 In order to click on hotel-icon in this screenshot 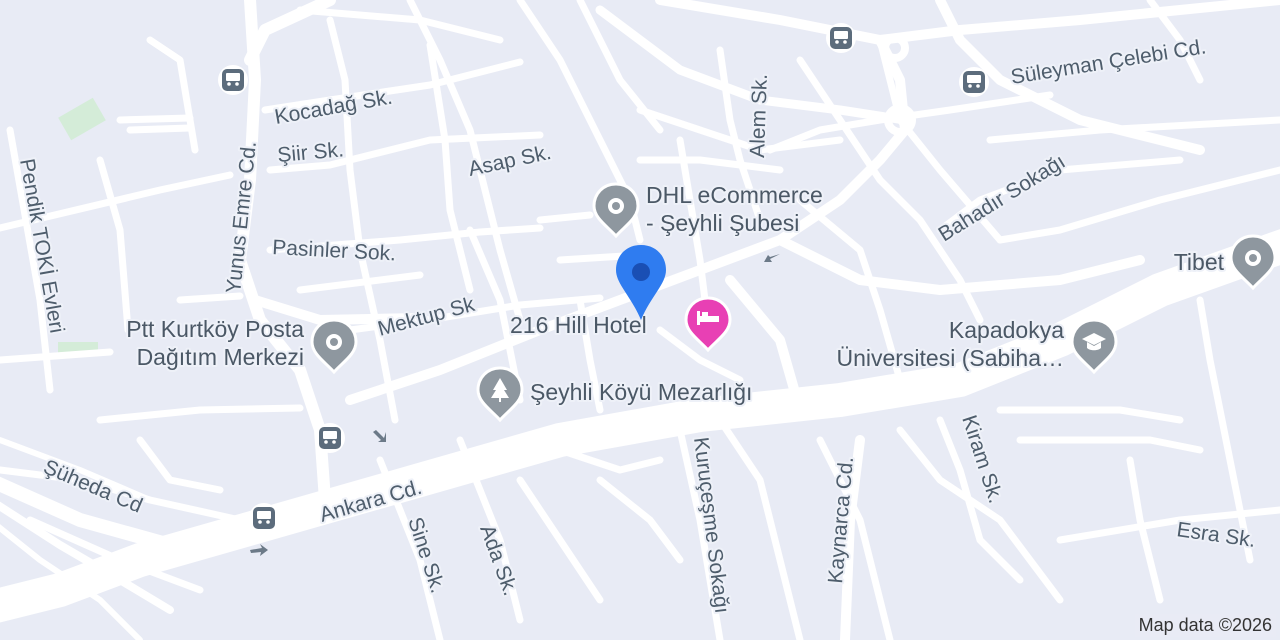, I will do `click(708, 324)`.